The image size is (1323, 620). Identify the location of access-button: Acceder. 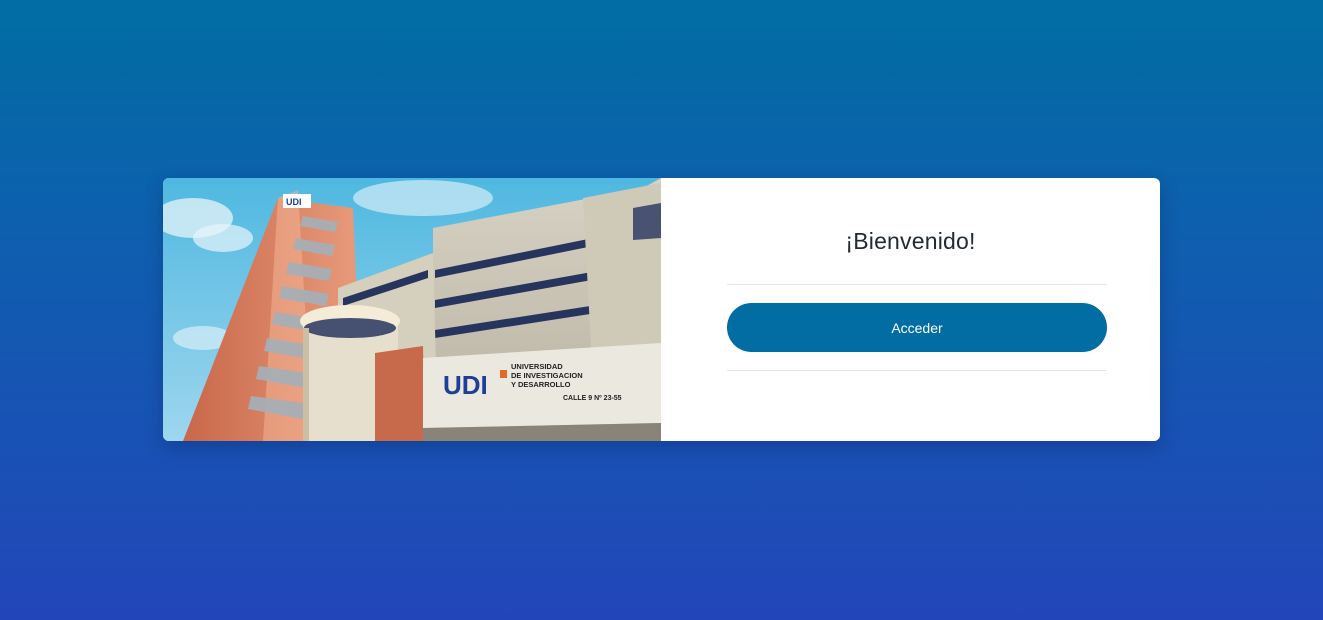
(917, 327).